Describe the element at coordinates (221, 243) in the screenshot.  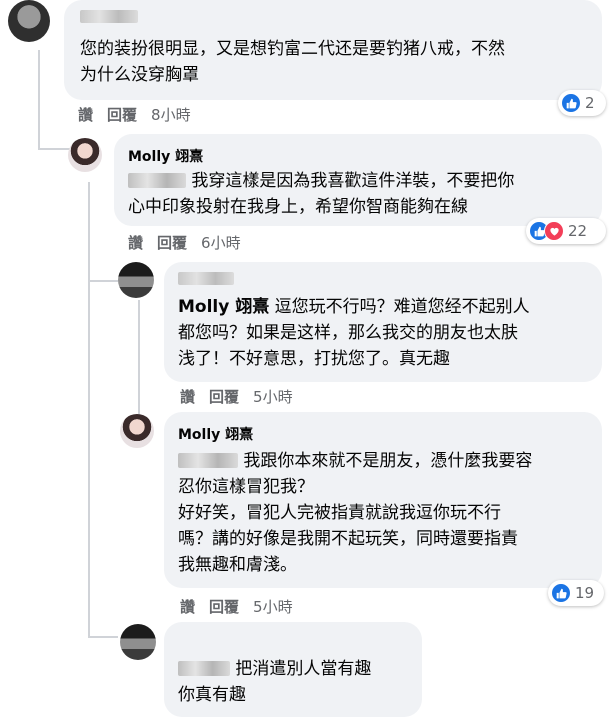
I see `timestamp: 6小時` at that location.